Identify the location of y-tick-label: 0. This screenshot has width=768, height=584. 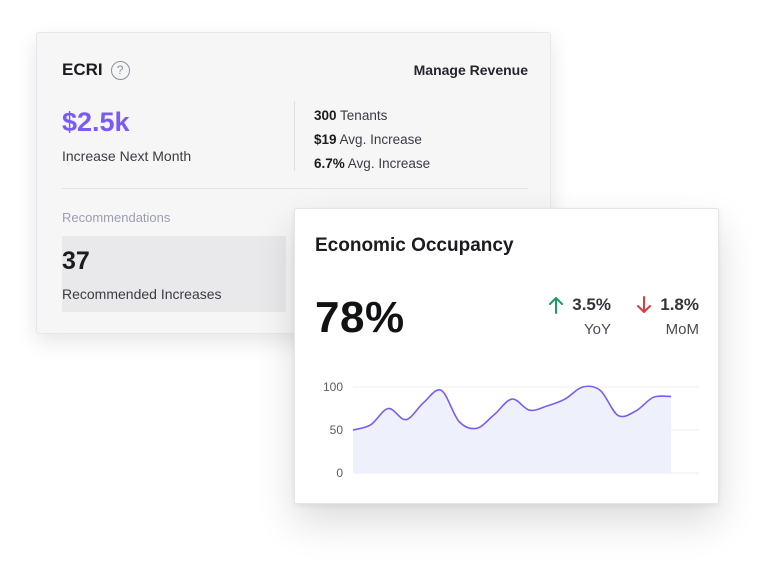
(339, 473).